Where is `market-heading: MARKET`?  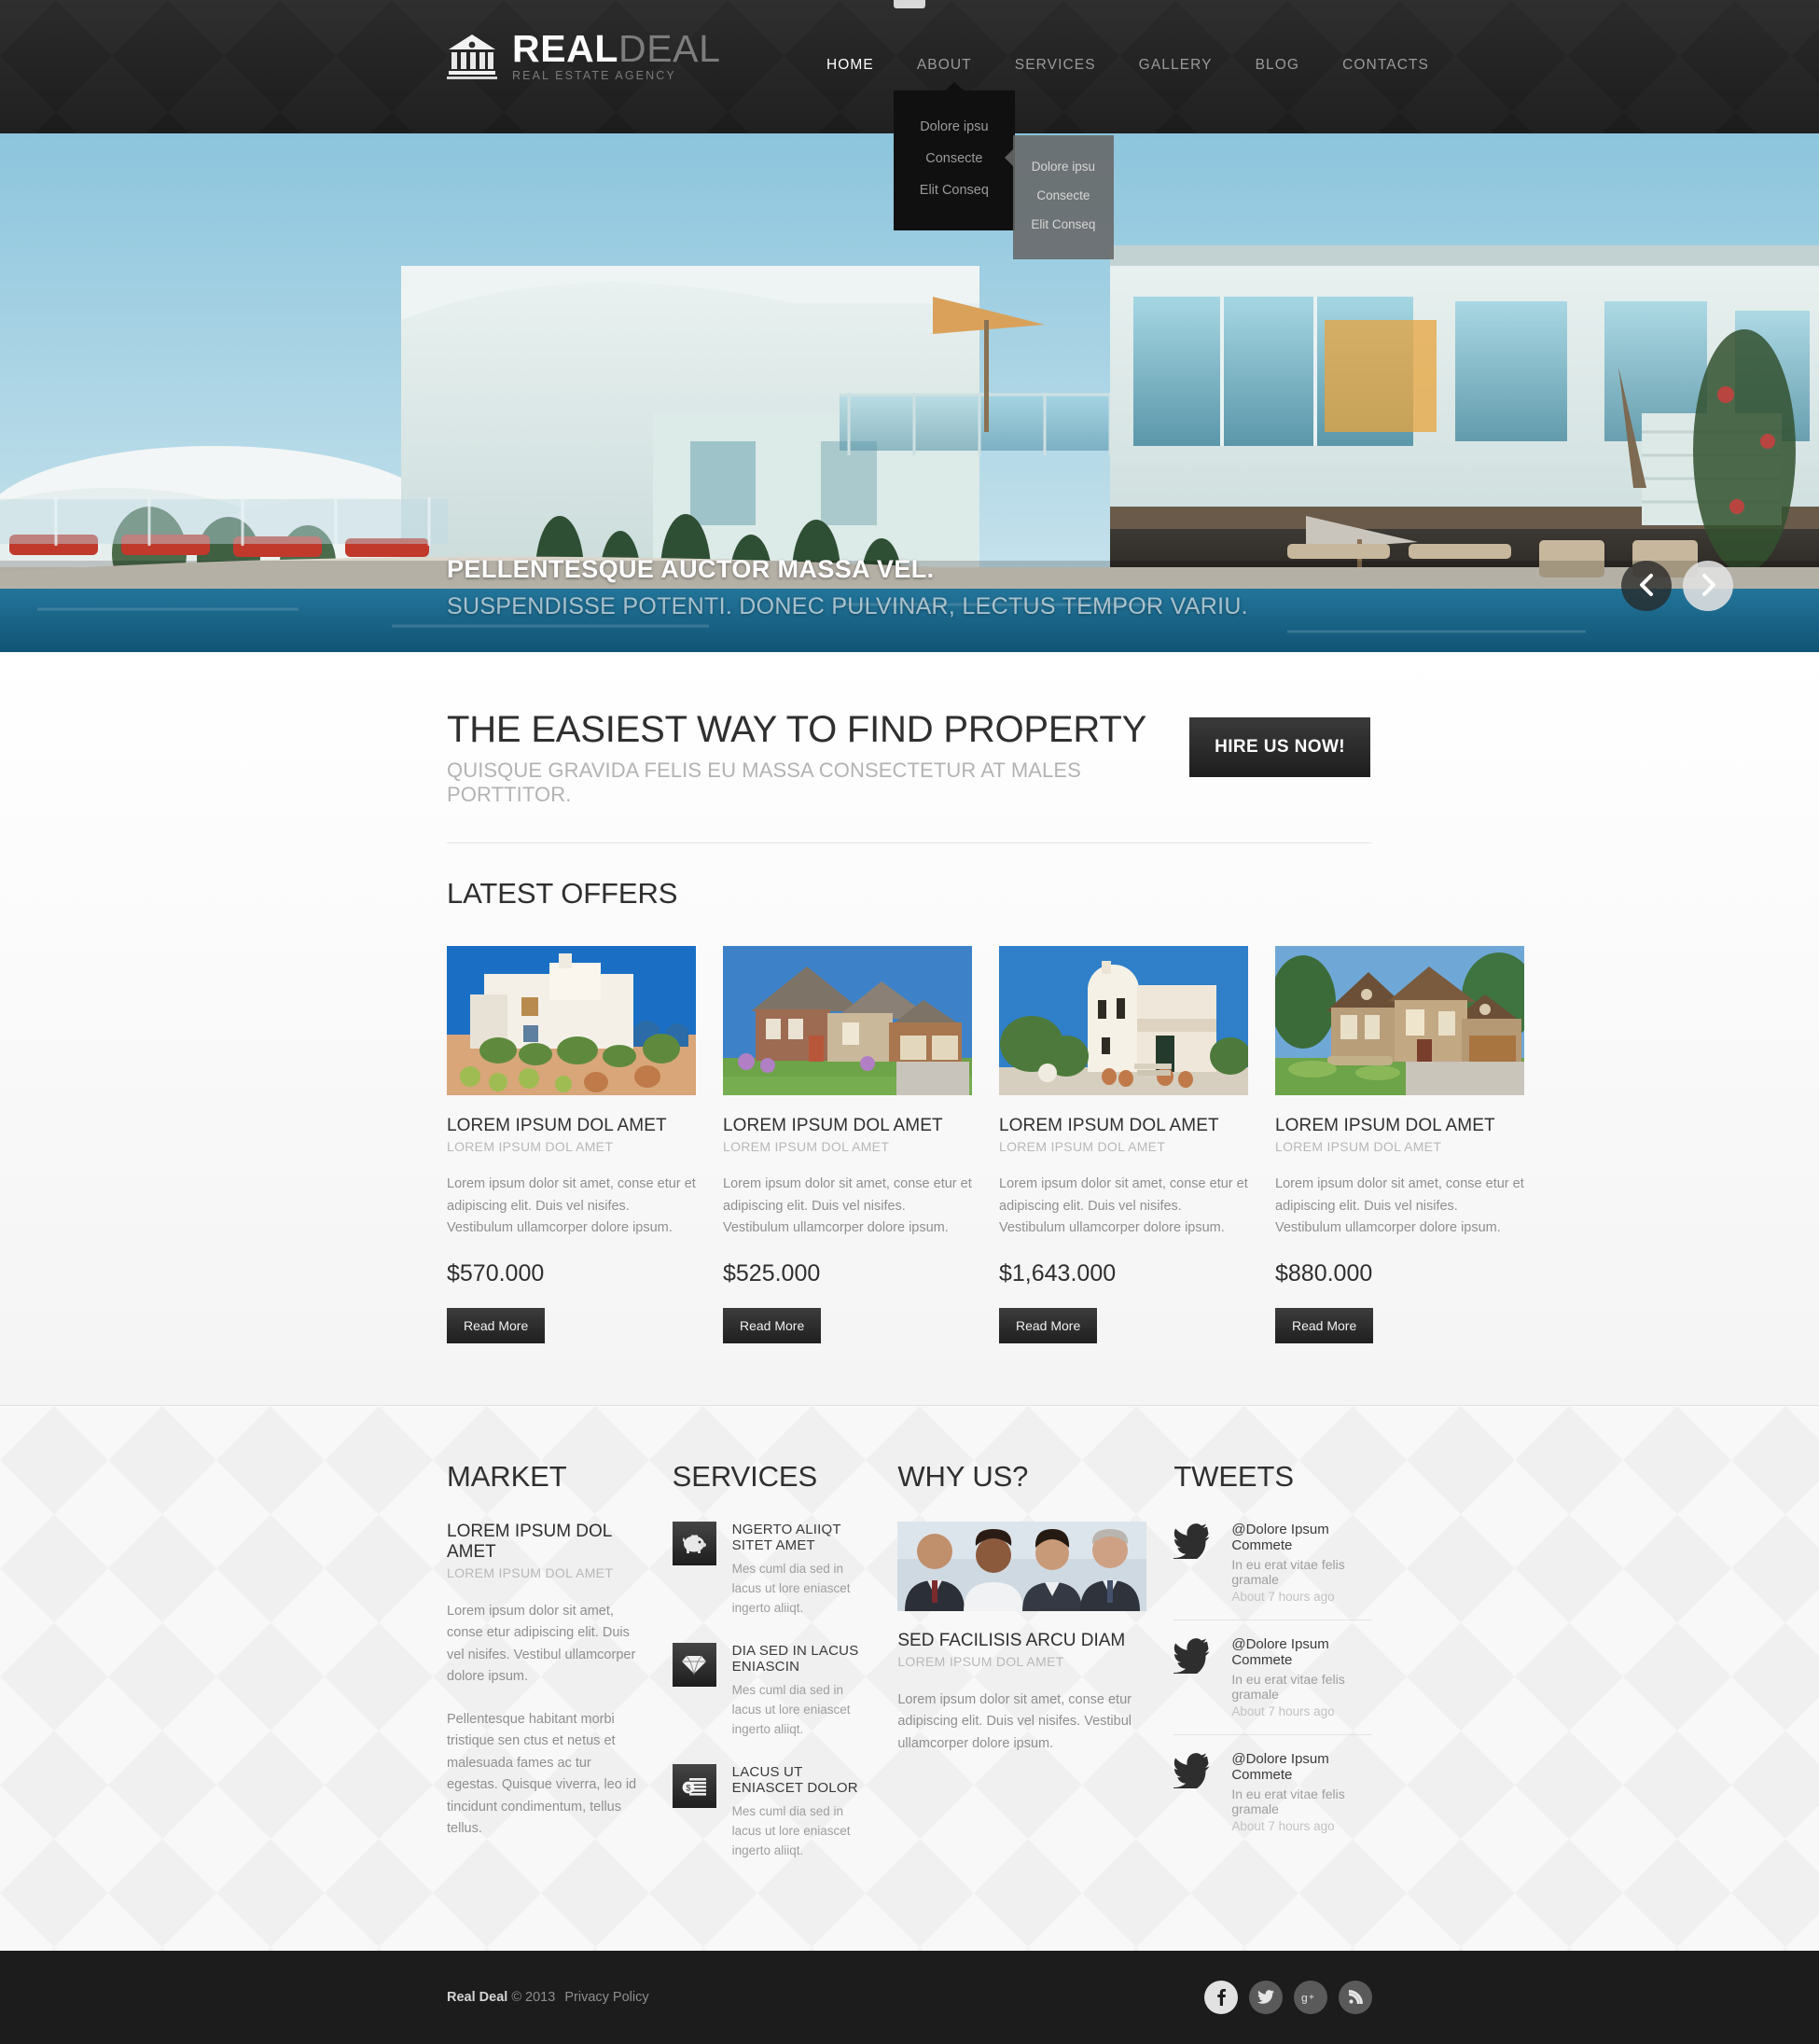
market-heading: MARKET is located at coordinates (507, 1476).